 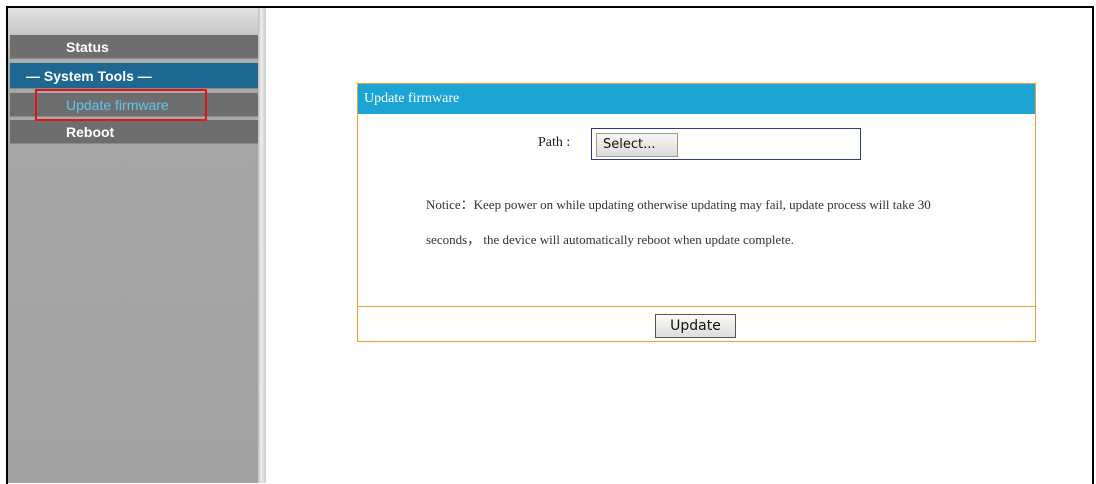 What do you see at coordinates (89, 76) in the screenshot?
I see `sidebar-section-label: — System Tools —` at bounding box center [89, 76].